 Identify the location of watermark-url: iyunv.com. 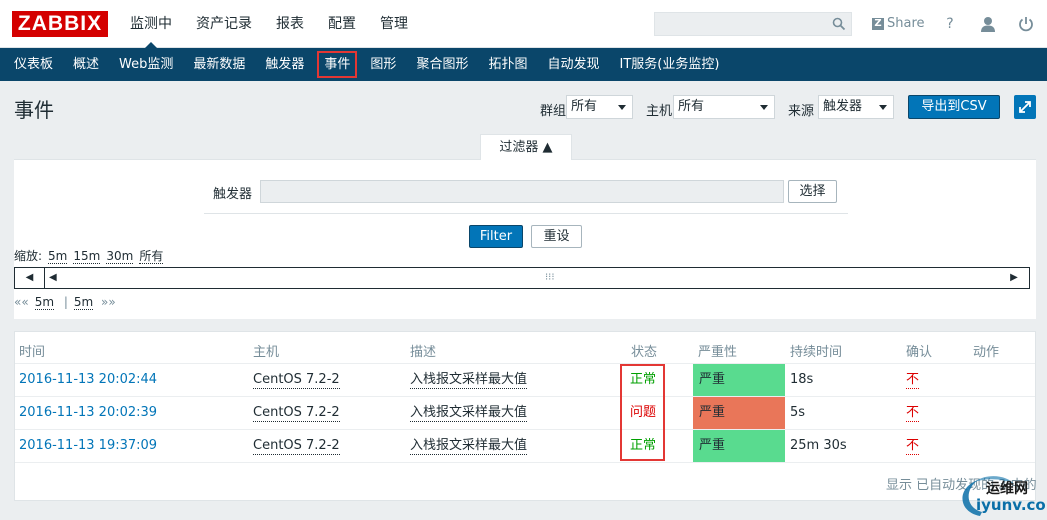
(1011, 505).